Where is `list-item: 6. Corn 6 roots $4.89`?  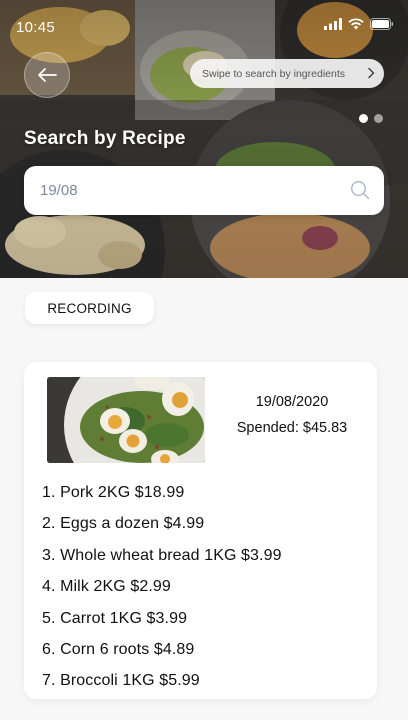 list-item: 6. Corn 6 roots $4.89 is located at coordinates (118, 649).